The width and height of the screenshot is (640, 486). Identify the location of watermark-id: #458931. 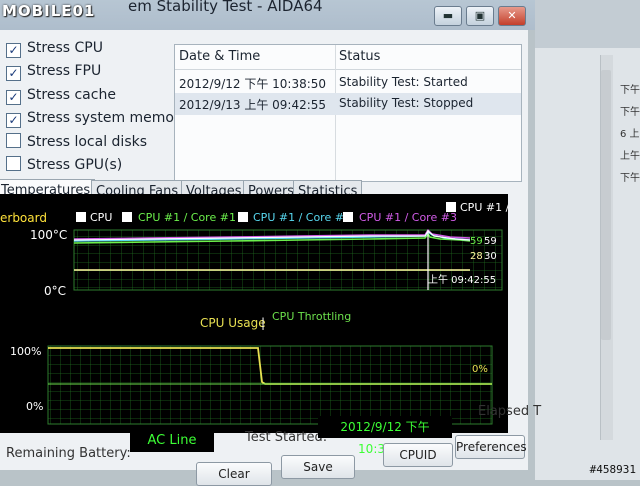
(612, 469).